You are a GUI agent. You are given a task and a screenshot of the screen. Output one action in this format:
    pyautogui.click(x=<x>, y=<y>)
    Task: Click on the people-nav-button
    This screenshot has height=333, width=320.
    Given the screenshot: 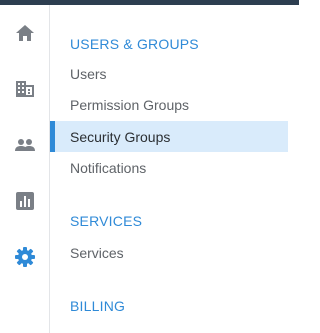 What is the action you would take?
    pyautogui.click(x=24, y=145)
    